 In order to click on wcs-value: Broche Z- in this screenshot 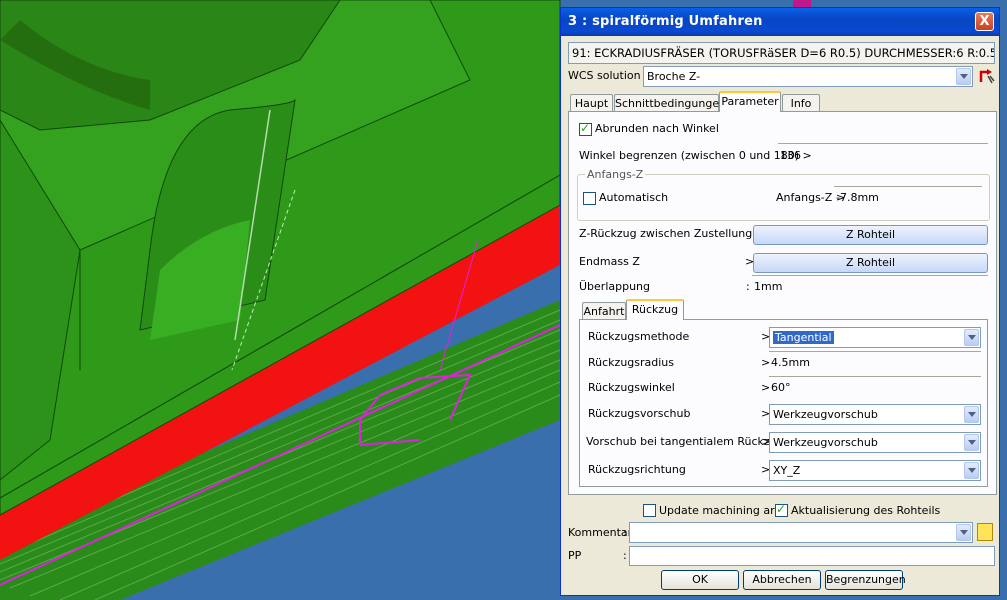, I will do `click(674, 76)`.